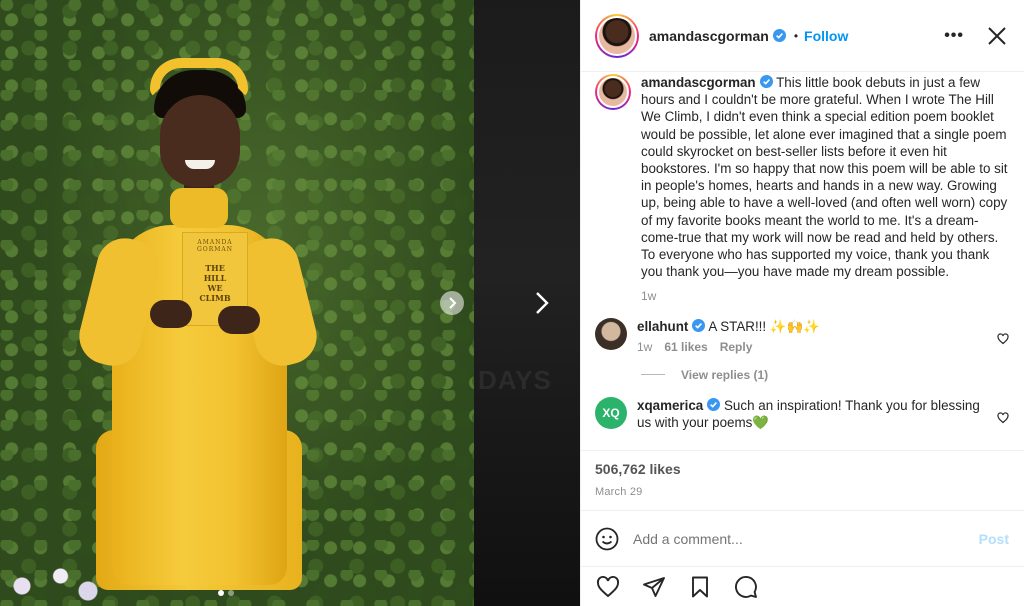 The width and height of the screenshot is (1024, 606). Describe the element at coordinates (826, 36) in the screenshot. I see `follow-button: Follow` at that location.